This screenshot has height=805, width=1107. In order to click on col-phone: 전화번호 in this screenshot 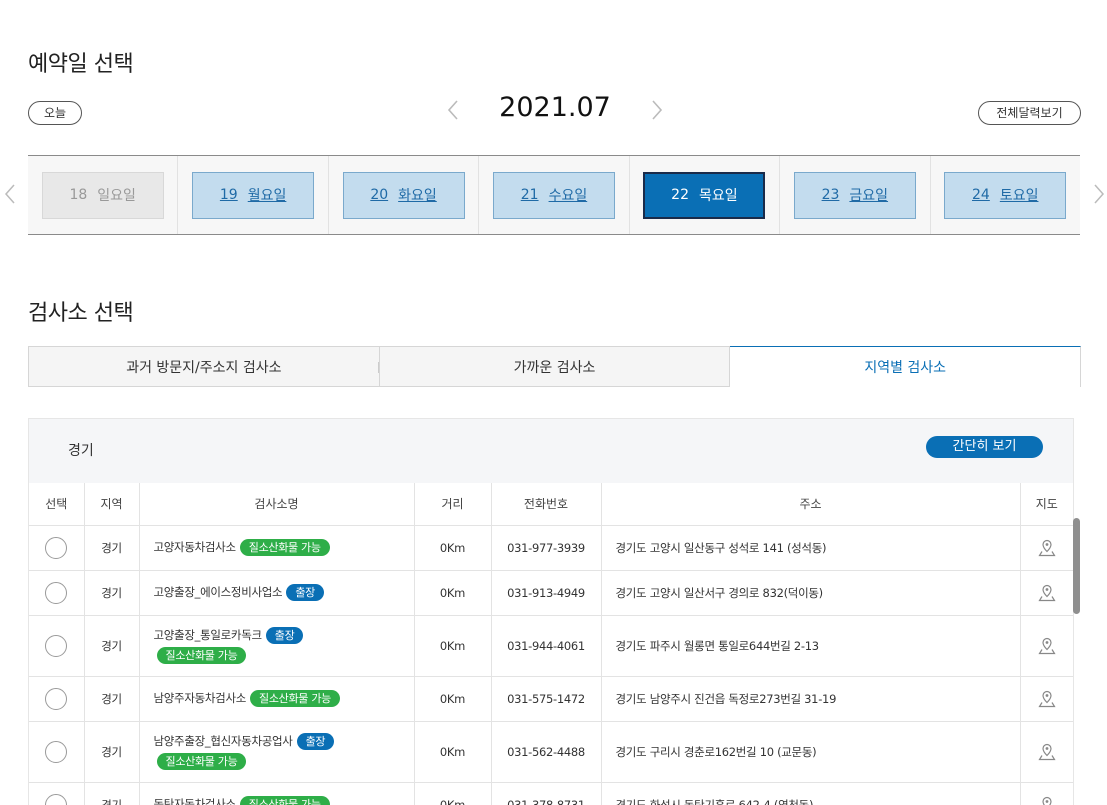, I will do `click(546, 504)`.